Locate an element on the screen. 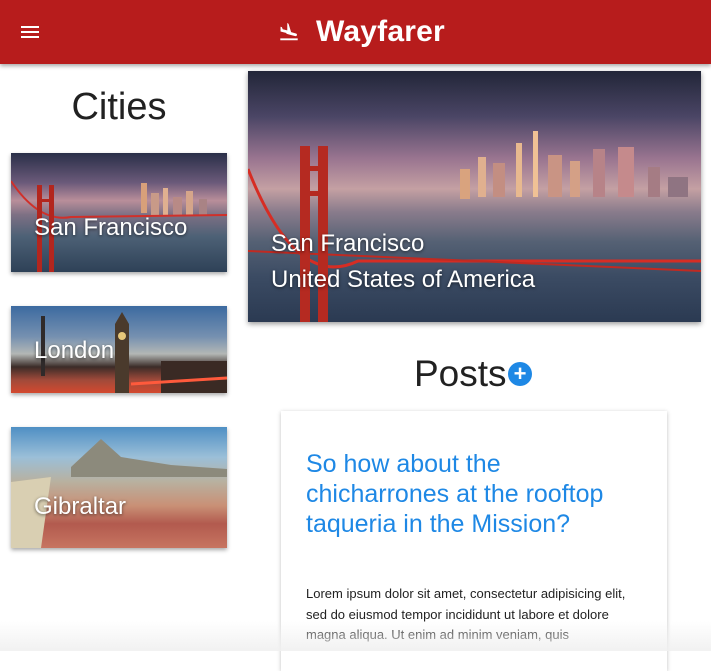  city-card-san-francisco: San Francisco is located at coordinates (119, 212).